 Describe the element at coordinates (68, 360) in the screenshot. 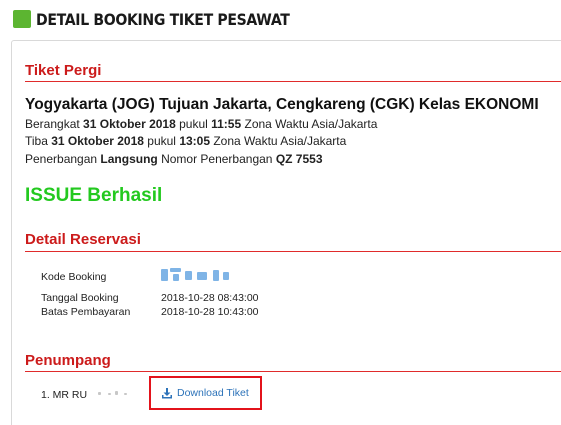

I see `section-title-penumpang: Penumpang` at that location.